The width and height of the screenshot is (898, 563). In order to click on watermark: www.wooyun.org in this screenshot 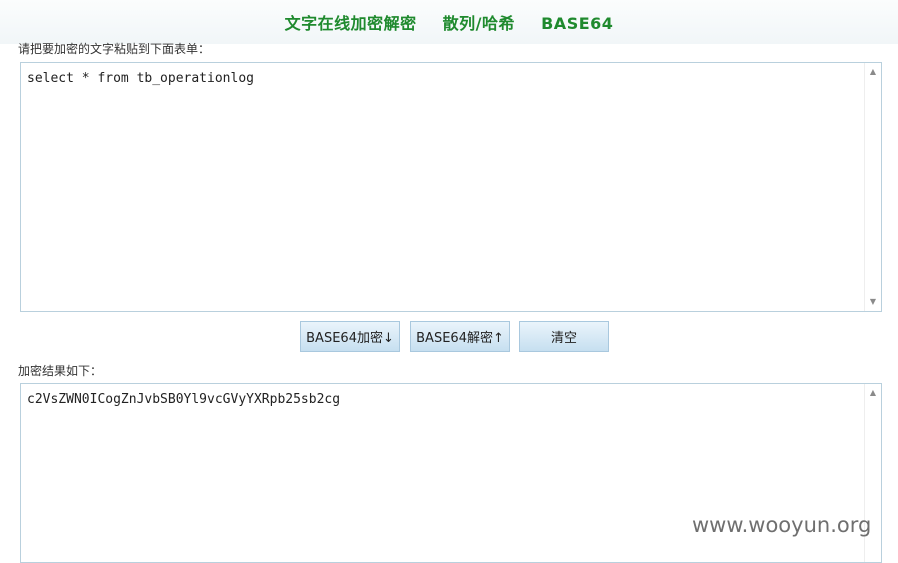, I will do `click(782, 525)`.